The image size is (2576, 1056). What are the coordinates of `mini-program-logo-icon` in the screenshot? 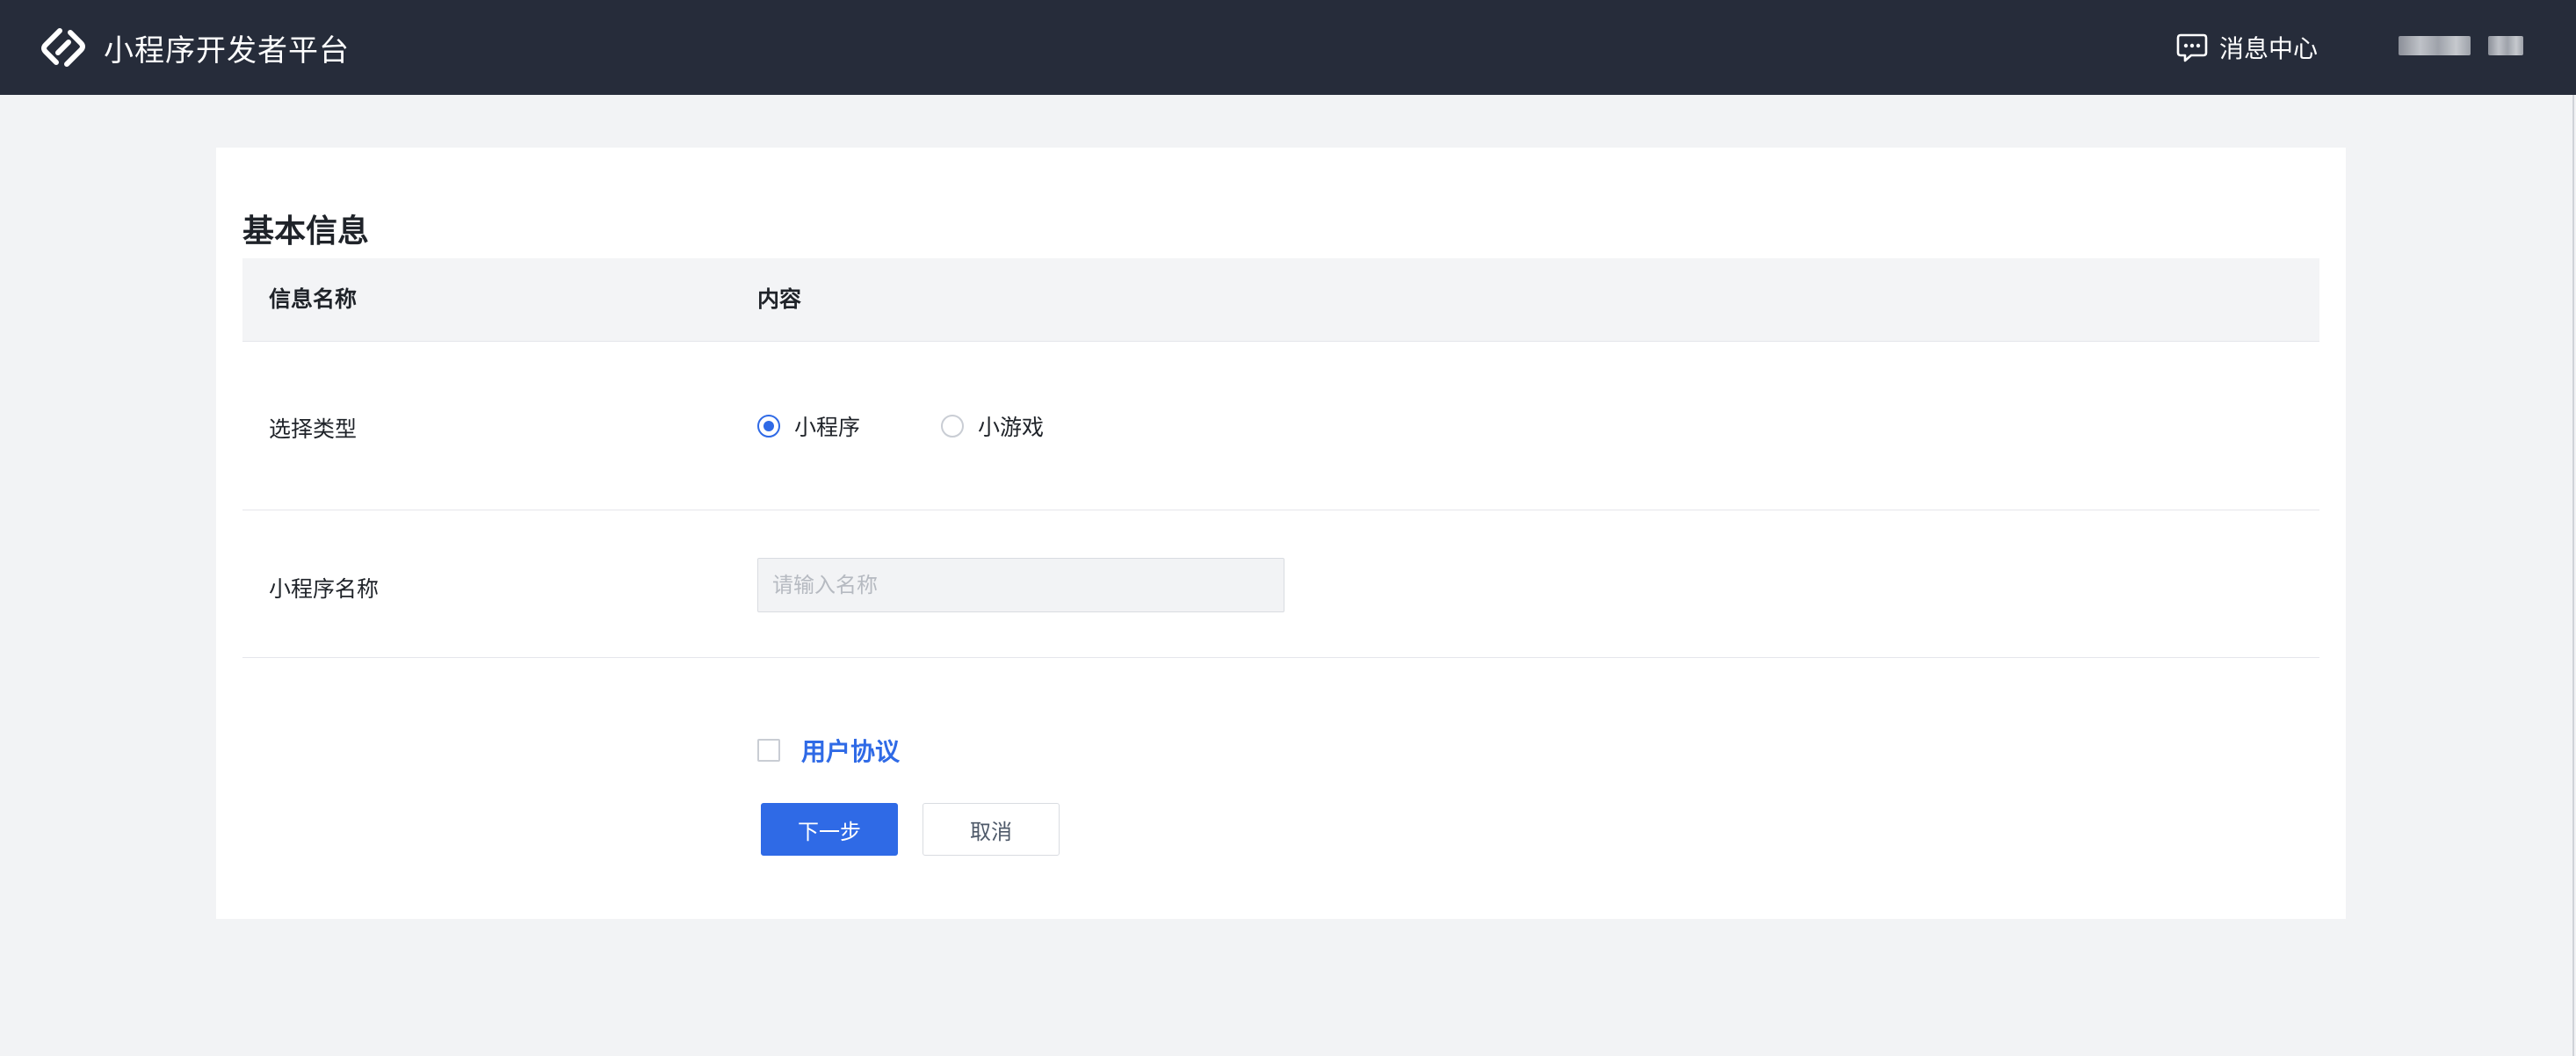 It's located at (63, 47).